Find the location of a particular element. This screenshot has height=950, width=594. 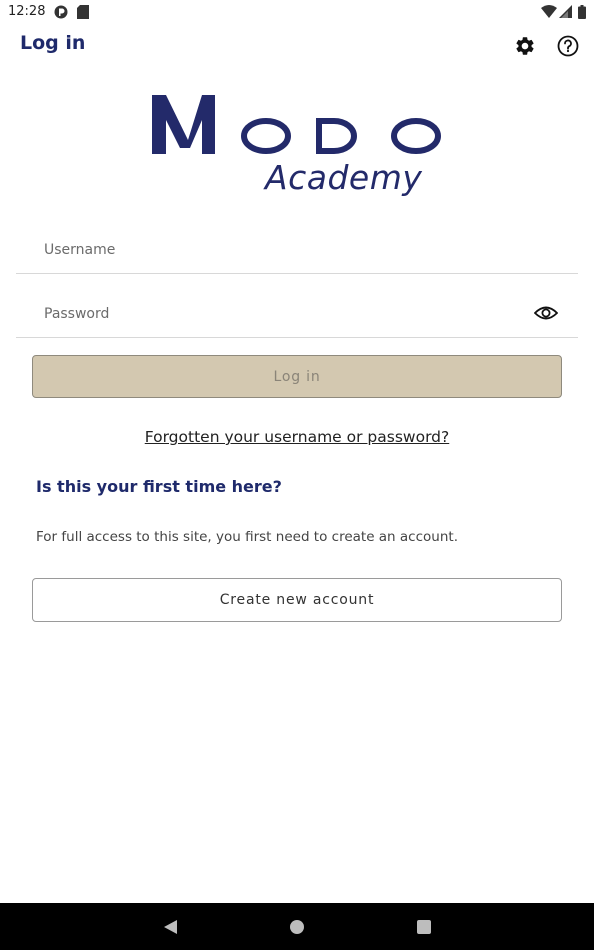

settings-button is located at coordinates (525, 48).